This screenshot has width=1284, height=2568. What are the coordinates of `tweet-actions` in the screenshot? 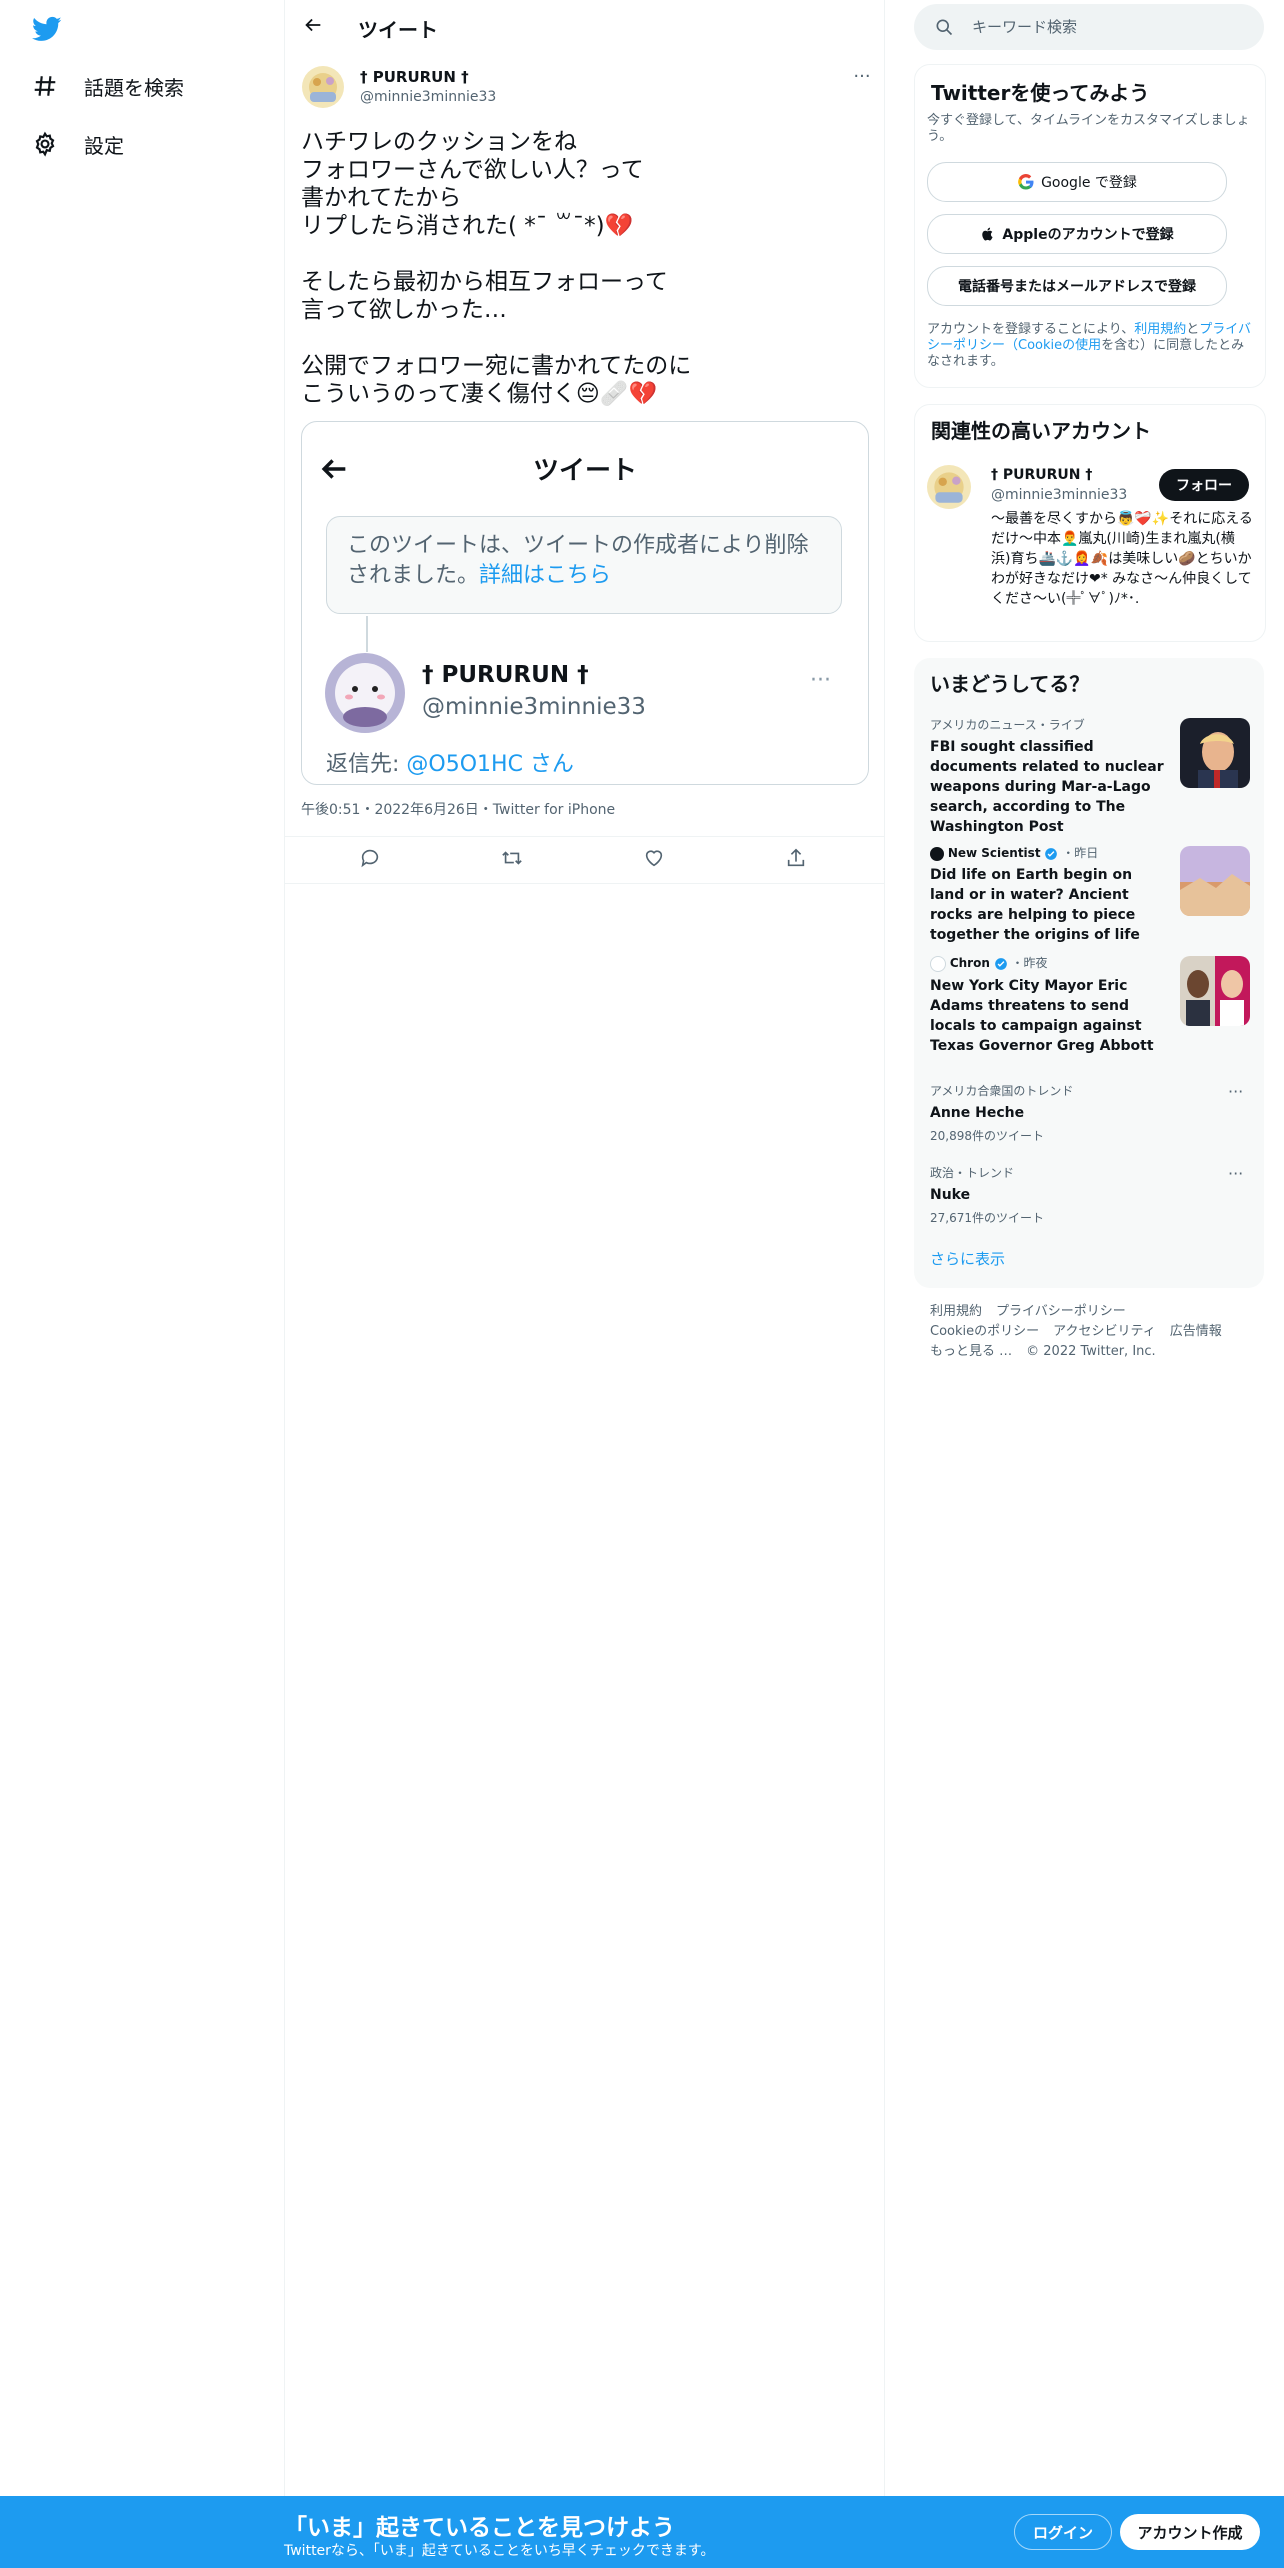 It's located at (584, 860).